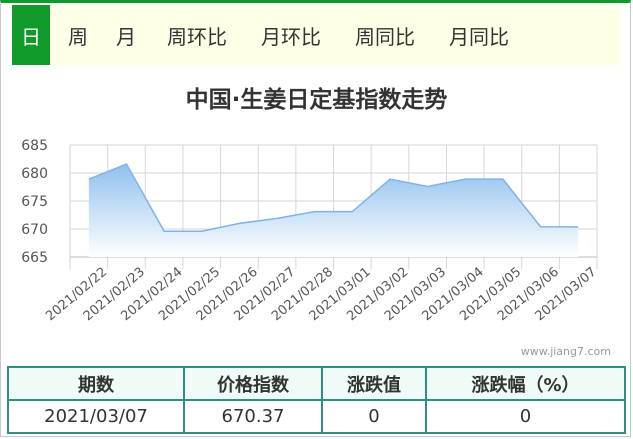 The image size is (633, 439). I want to click on y-tick-label: 665, so click(34, 258).